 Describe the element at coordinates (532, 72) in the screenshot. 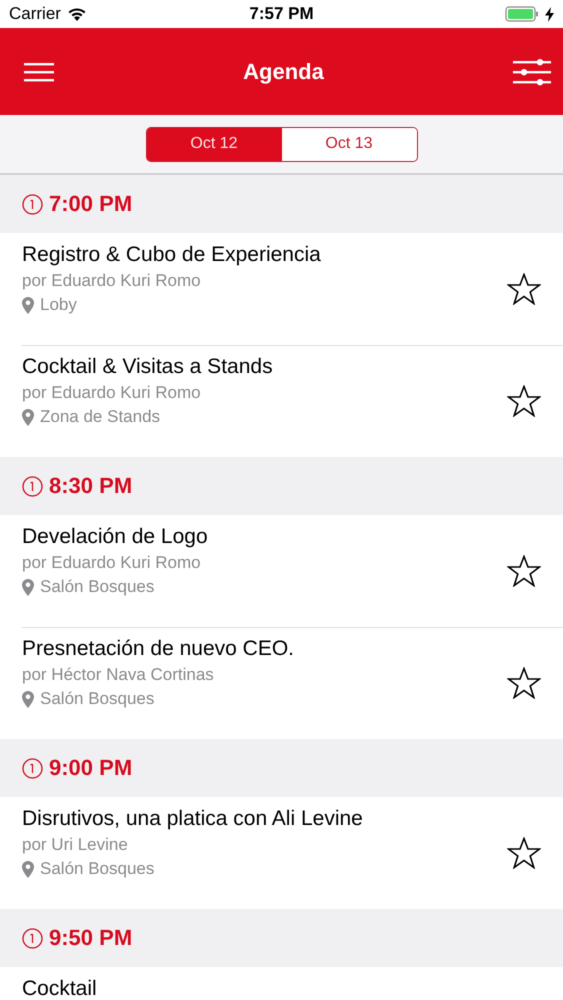

I see `filter-sliders-icon` at that location.